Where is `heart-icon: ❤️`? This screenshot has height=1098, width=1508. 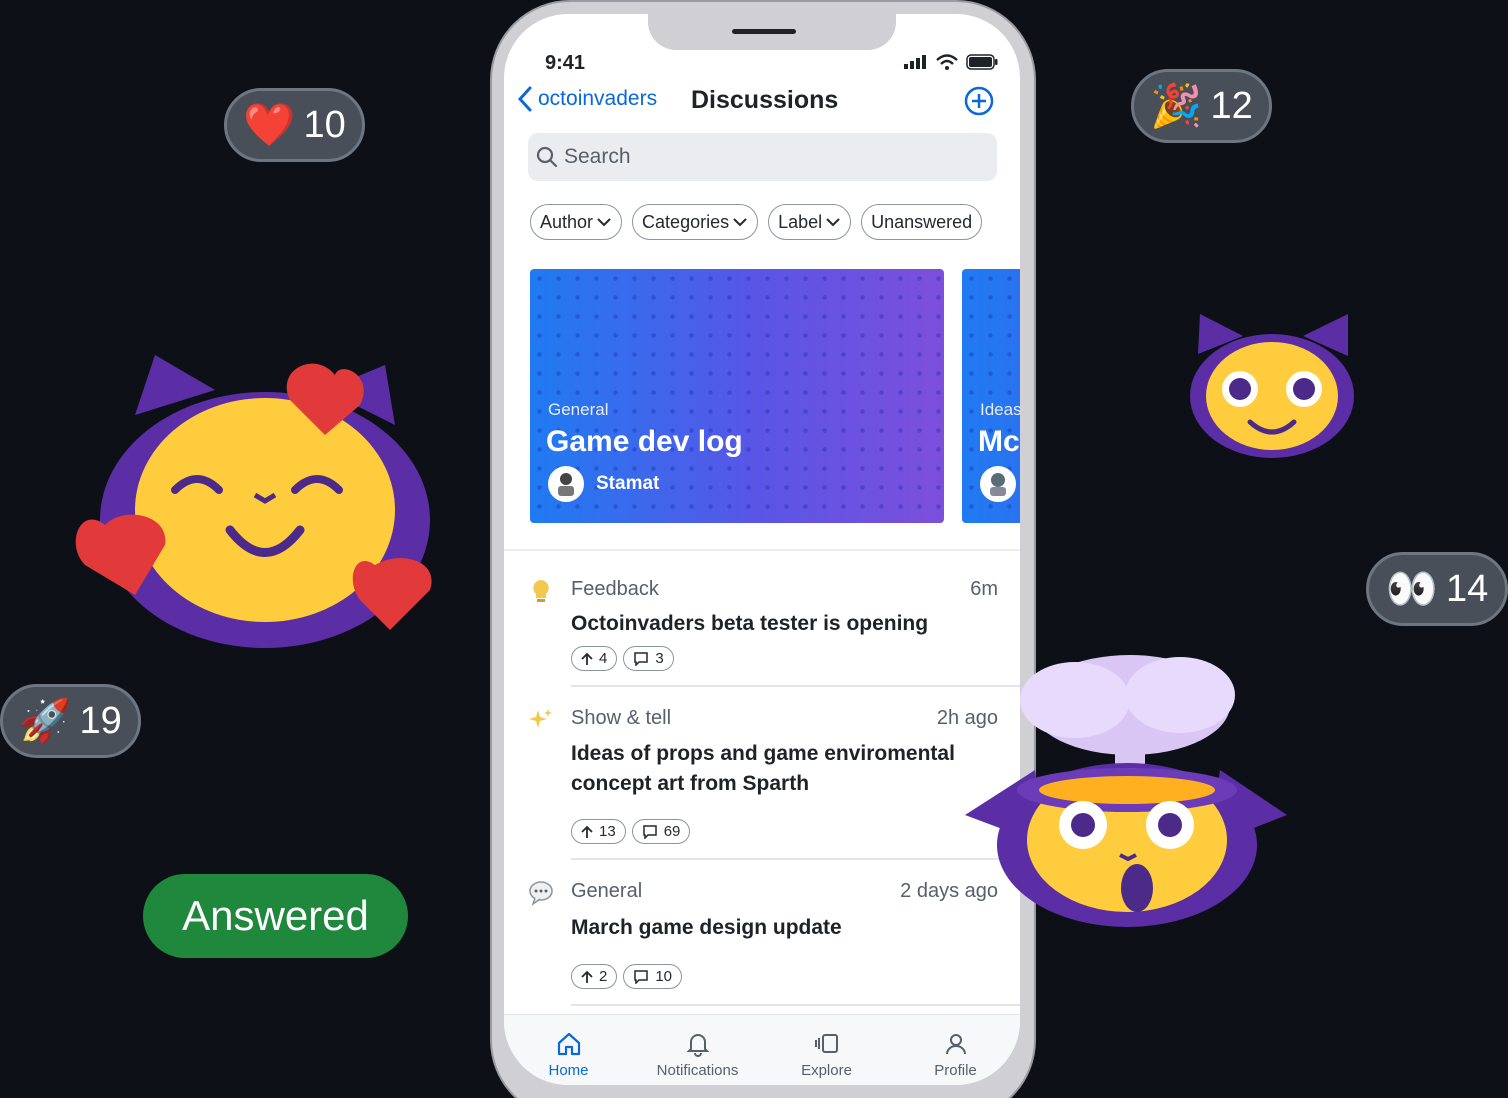 heart-icon: ❤️ is located at coordinates (269, 124).